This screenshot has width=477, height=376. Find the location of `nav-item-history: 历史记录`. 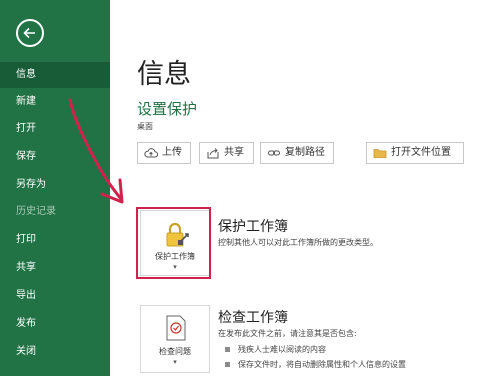

nav-item-history: 历史记录 is located at coordinates (36, 211).